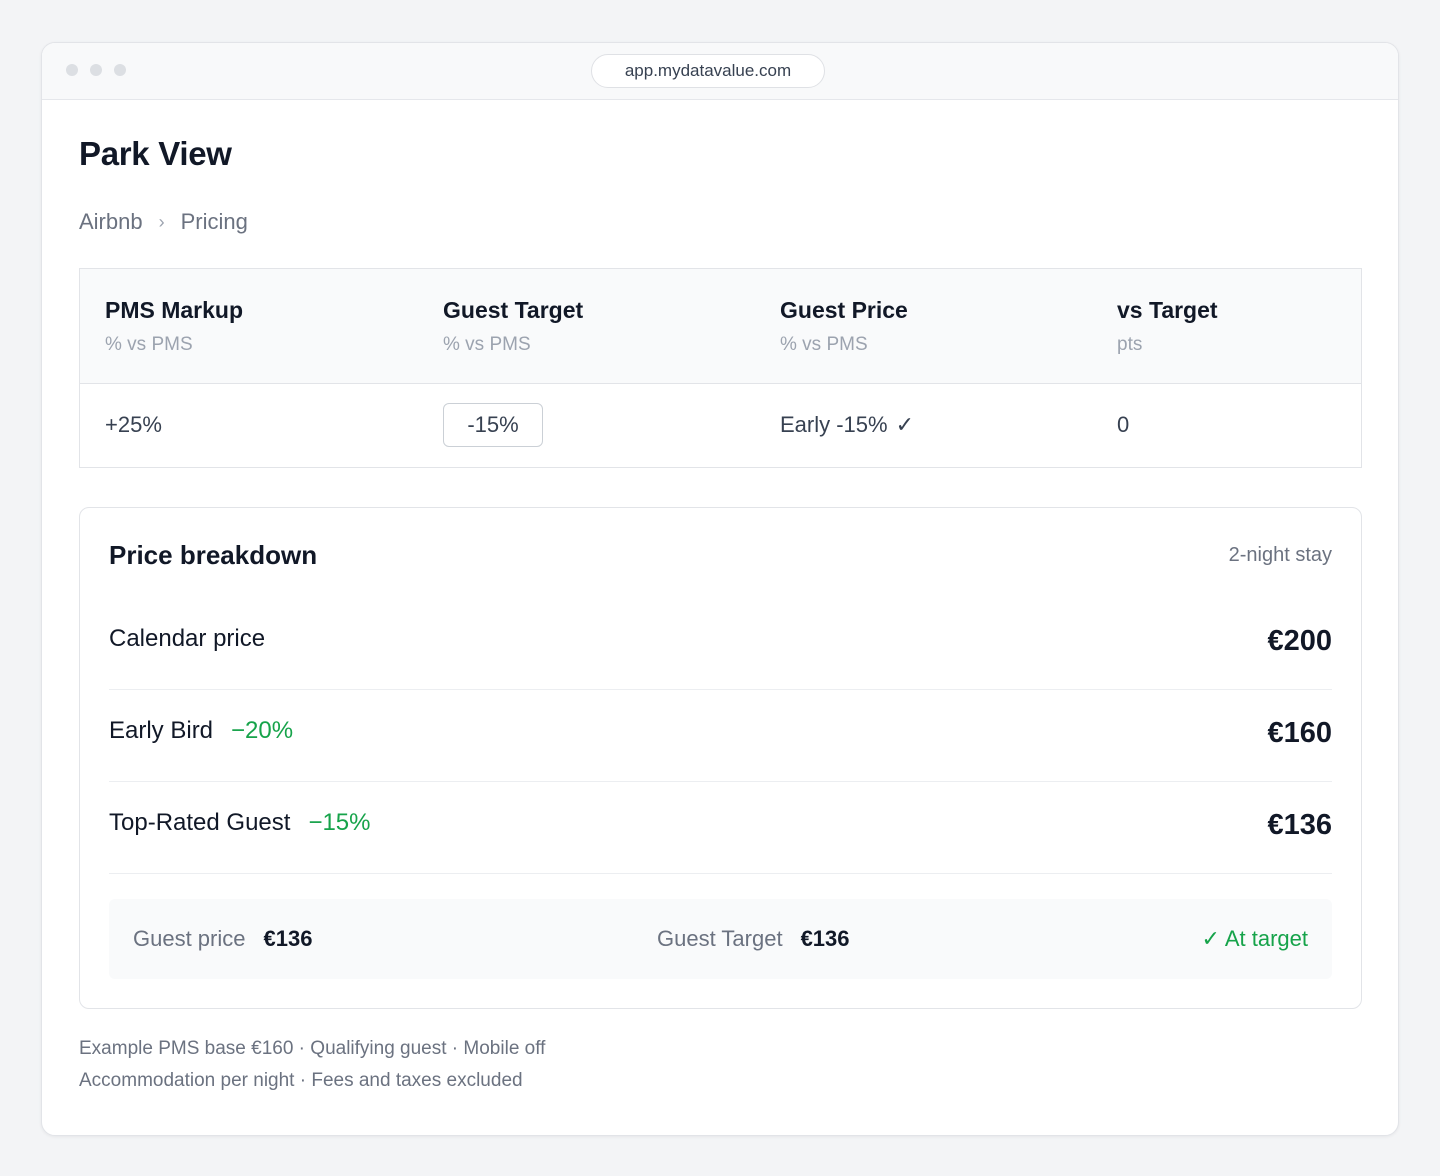 This screenshot has height=1176, width=1440. What do you see at coordinates (339, 822) in the screenshot?
I see `discount-badge: −15%` at bounding box center [339, 822].